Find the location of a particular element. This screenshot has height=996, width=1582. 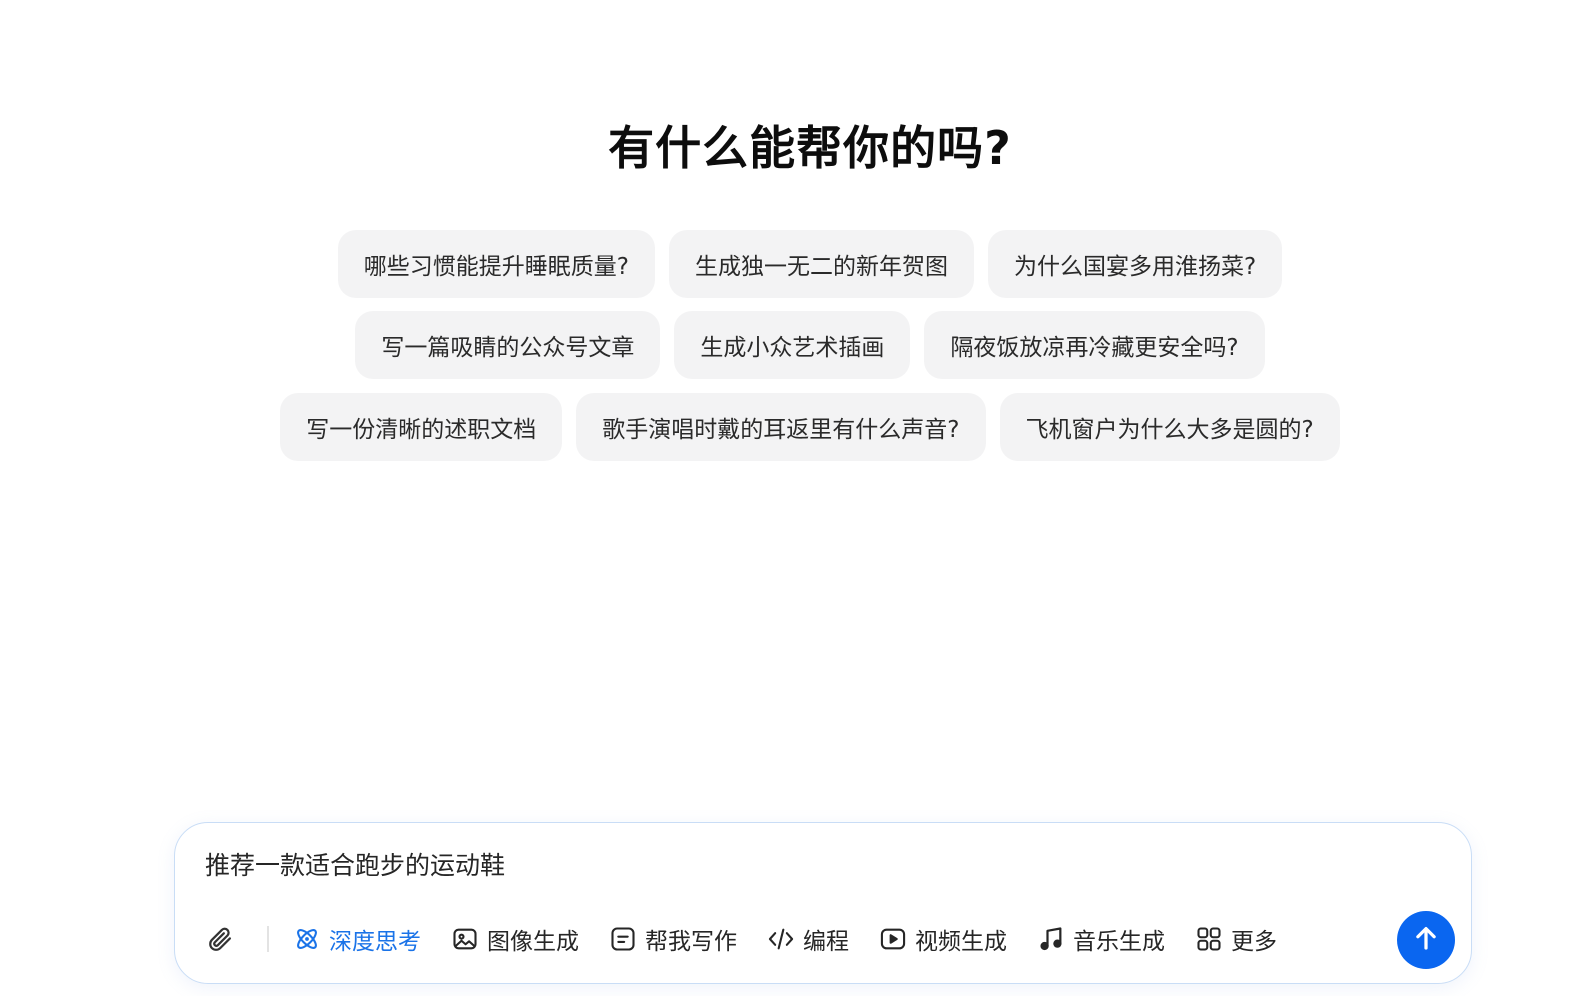

suggestion-row: 哪些习惯能提升睡眠质量? 生成独一无二的新年贺图 为什么国宴多用淮扬菜? is located at coordinates (791, 264).